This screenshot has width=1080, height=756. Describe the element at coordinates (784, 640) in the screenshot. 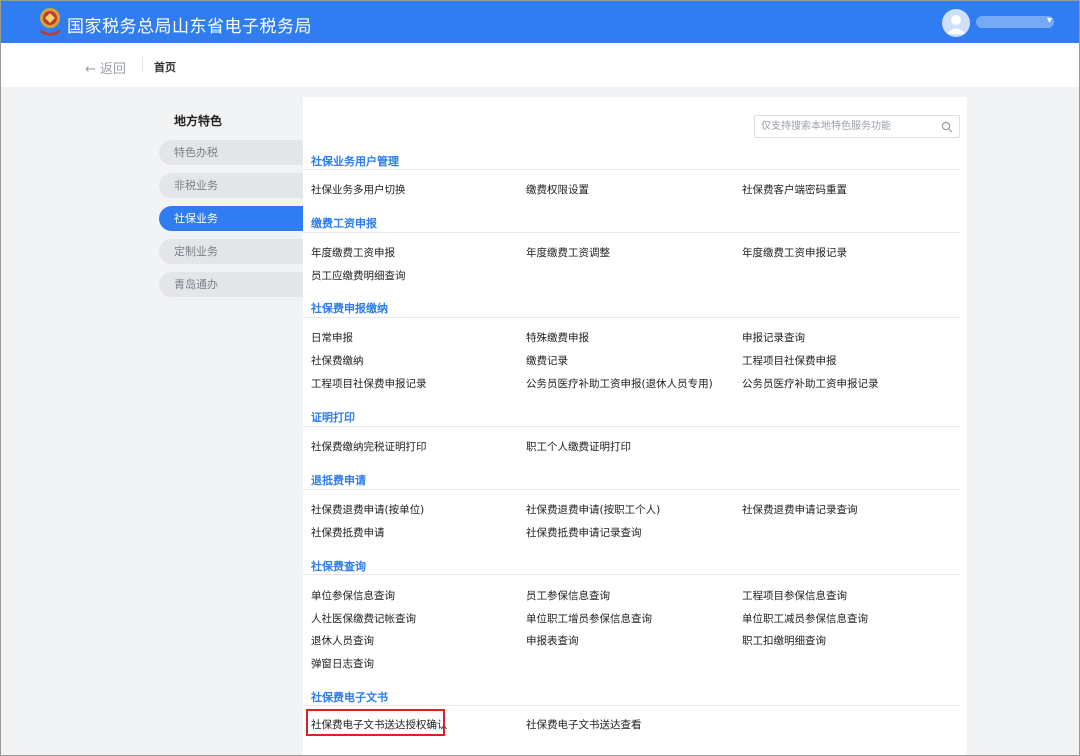

I see `service-link: 职工扣缴明细查询` at that location.